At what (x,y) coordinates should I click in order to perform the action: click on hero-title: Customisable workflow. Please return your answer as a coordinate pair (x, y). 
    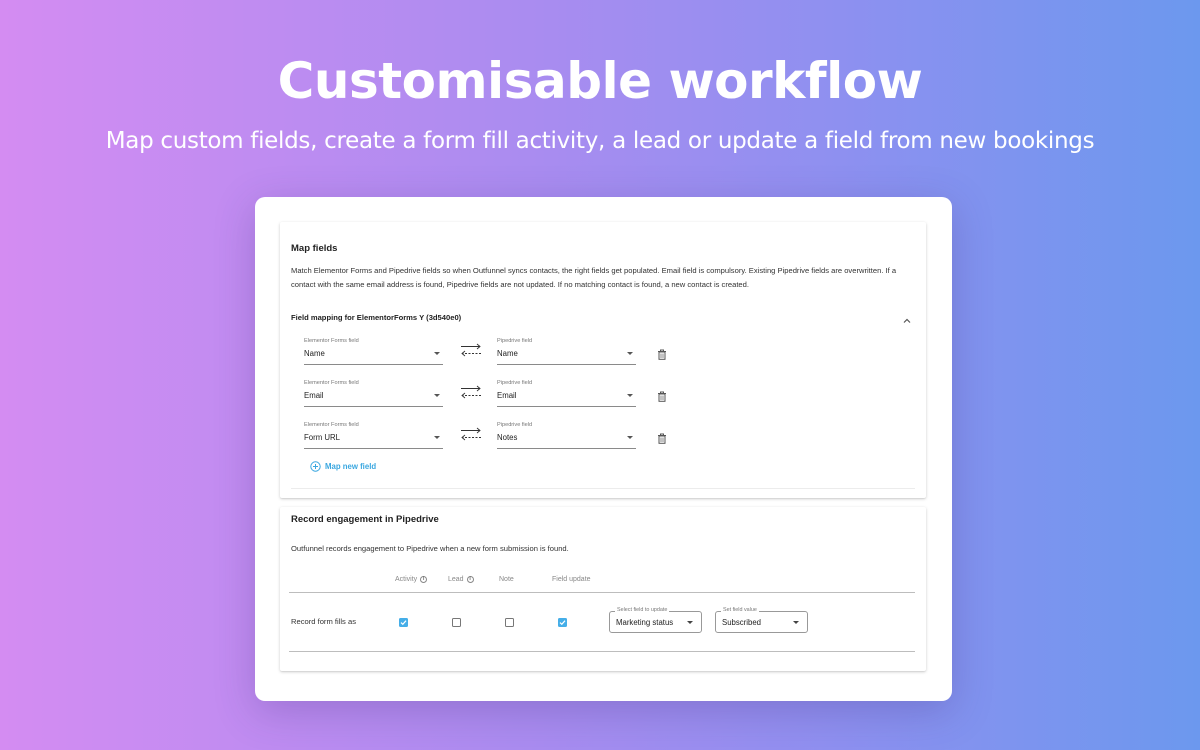
    Looking at the image, I should click on (600, 81).